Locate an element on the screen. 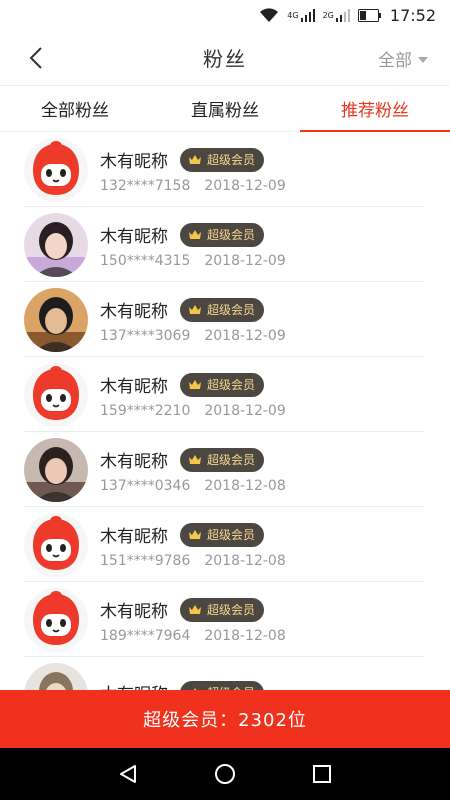 The image size is (450, 800). vip-summary-text: 超级会员：2302位 is located at coordinates (225, 720).